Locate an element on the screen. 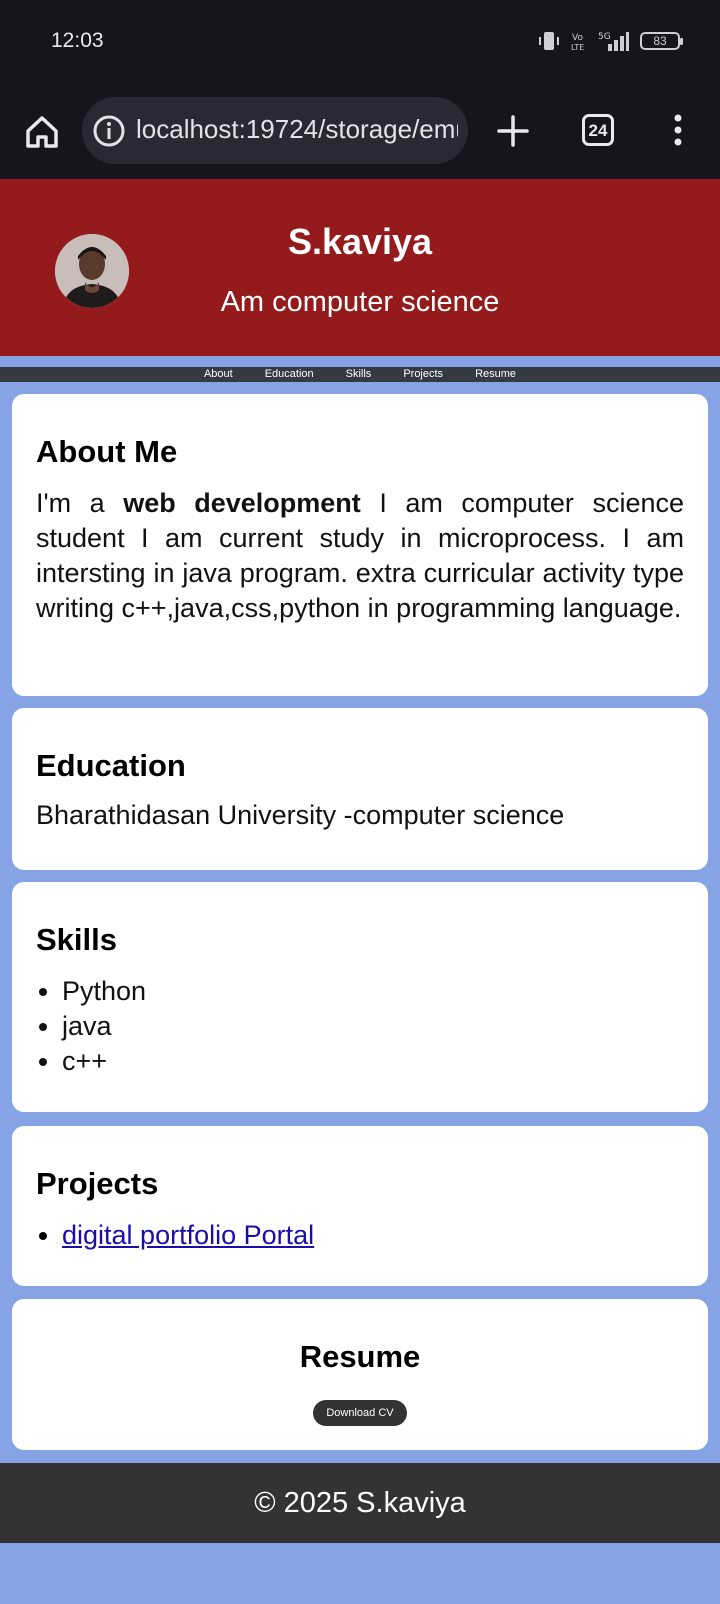 The width and height of the screenshot is (720, 1604). volte-icon: Vo LTE is located at coordinates (577, 42).